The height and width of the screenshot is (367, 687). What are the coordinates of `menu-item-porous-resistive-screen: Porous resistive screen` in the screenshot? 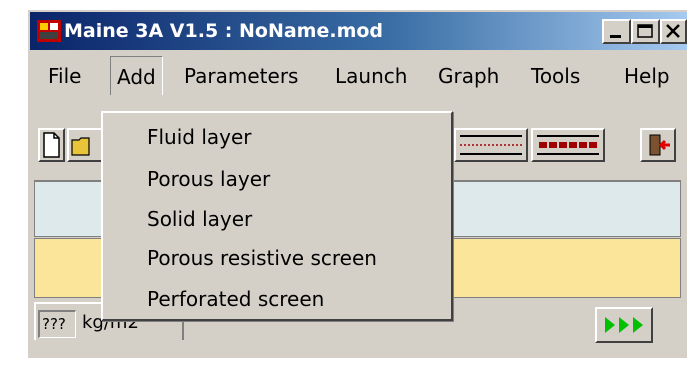 It's located at (262, 258).